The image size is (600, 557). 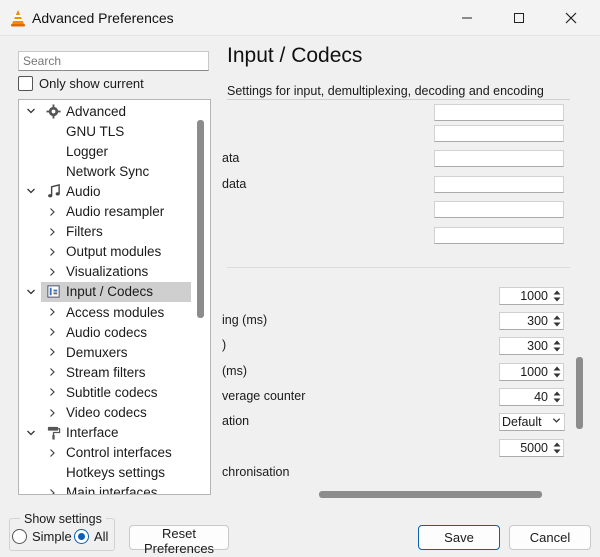 I want to click on gear-icon, so click(x=53, y=111).